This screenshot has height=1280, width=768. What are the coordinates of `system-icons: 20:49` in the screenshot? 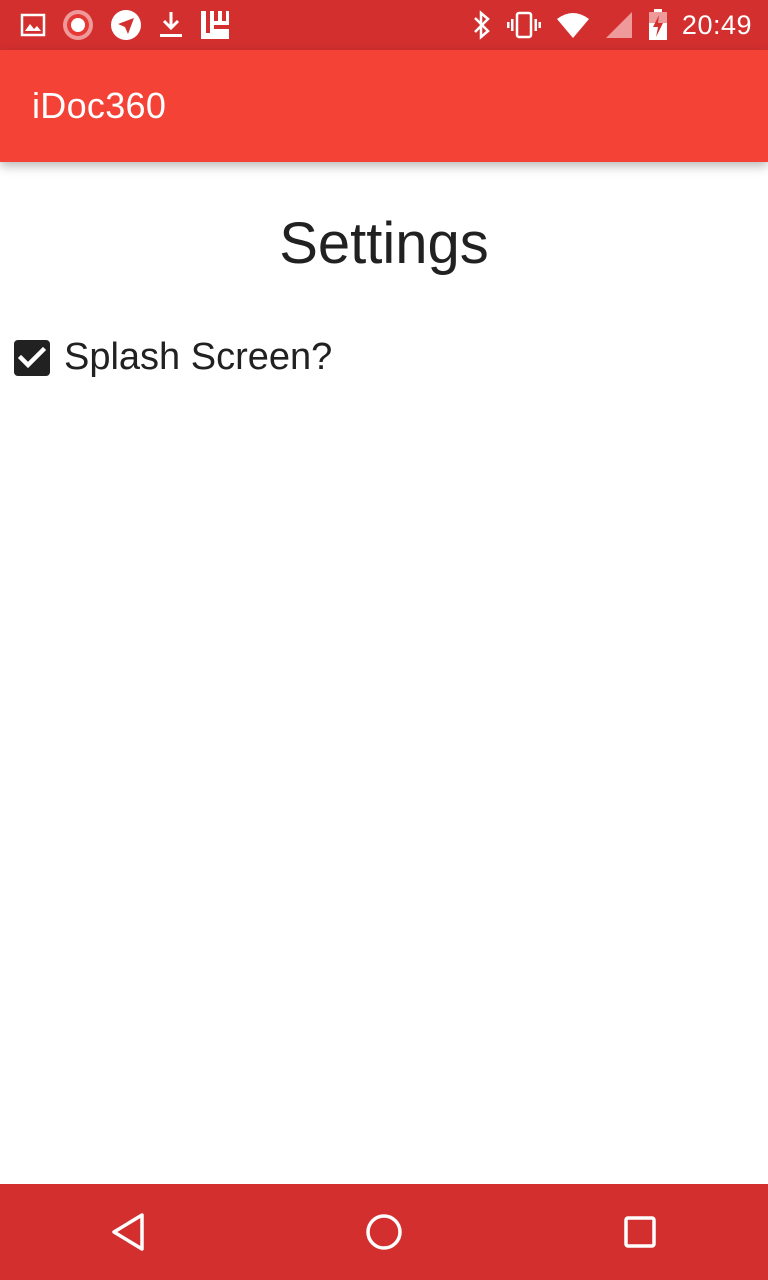 It's located at (605, 25).